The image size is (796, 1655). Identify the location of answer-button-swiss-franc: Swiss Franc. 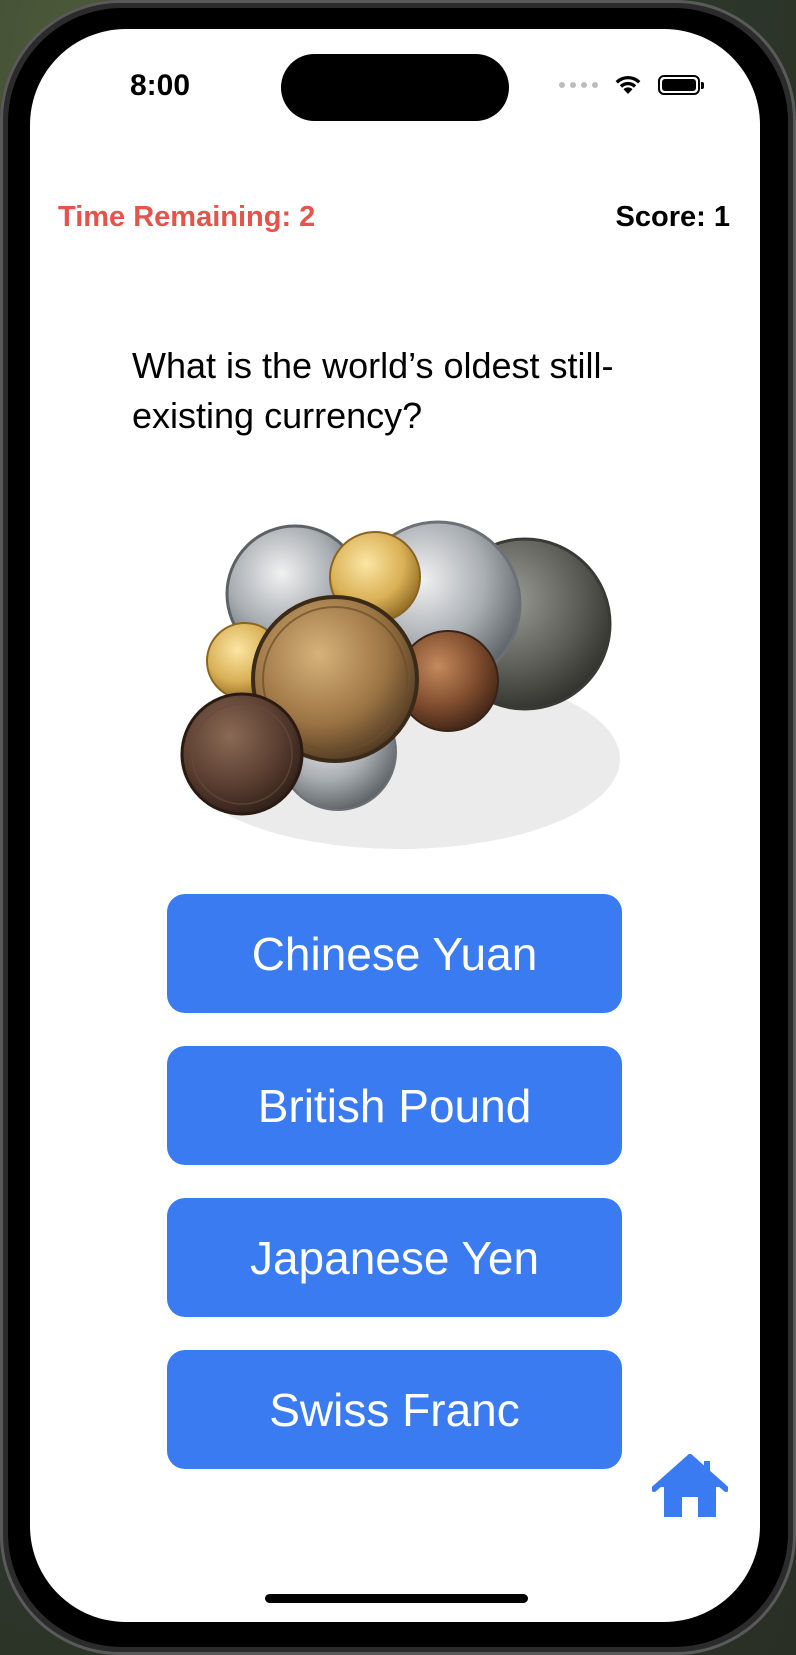
(394, 1409).